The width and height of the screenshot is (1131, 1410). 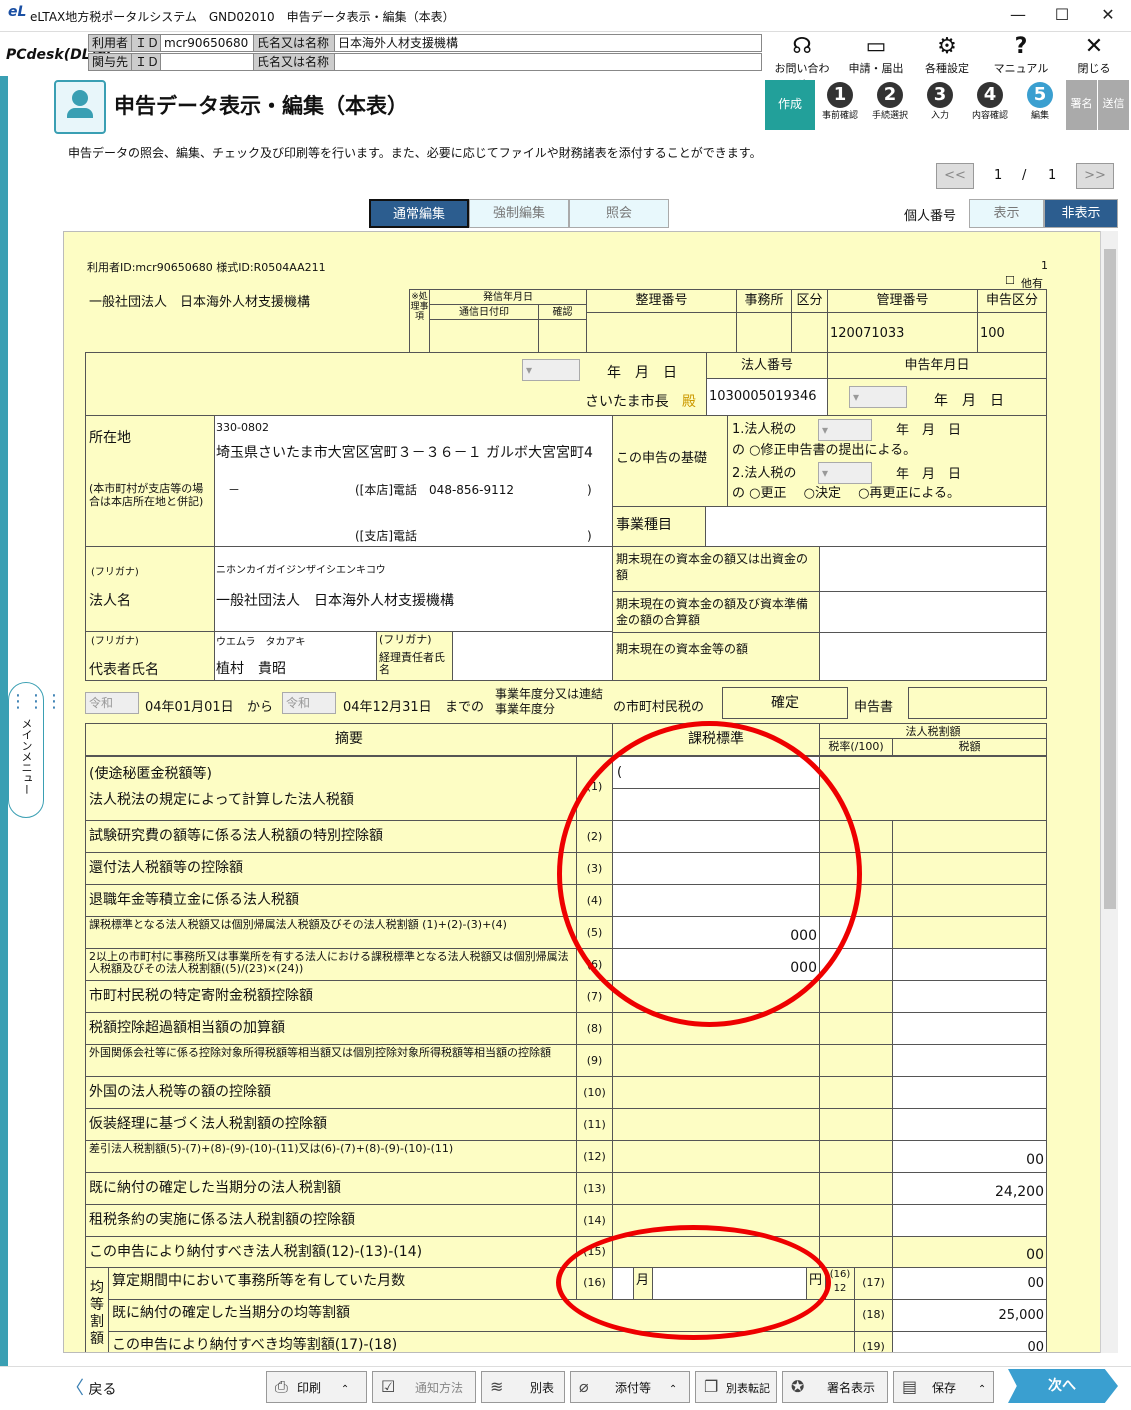 What do you see at coordinates (630, 1387) in the screenshot?
I see `attach-button: ⌀ 添付等 ⌃` at bounding box center [630, 1387].